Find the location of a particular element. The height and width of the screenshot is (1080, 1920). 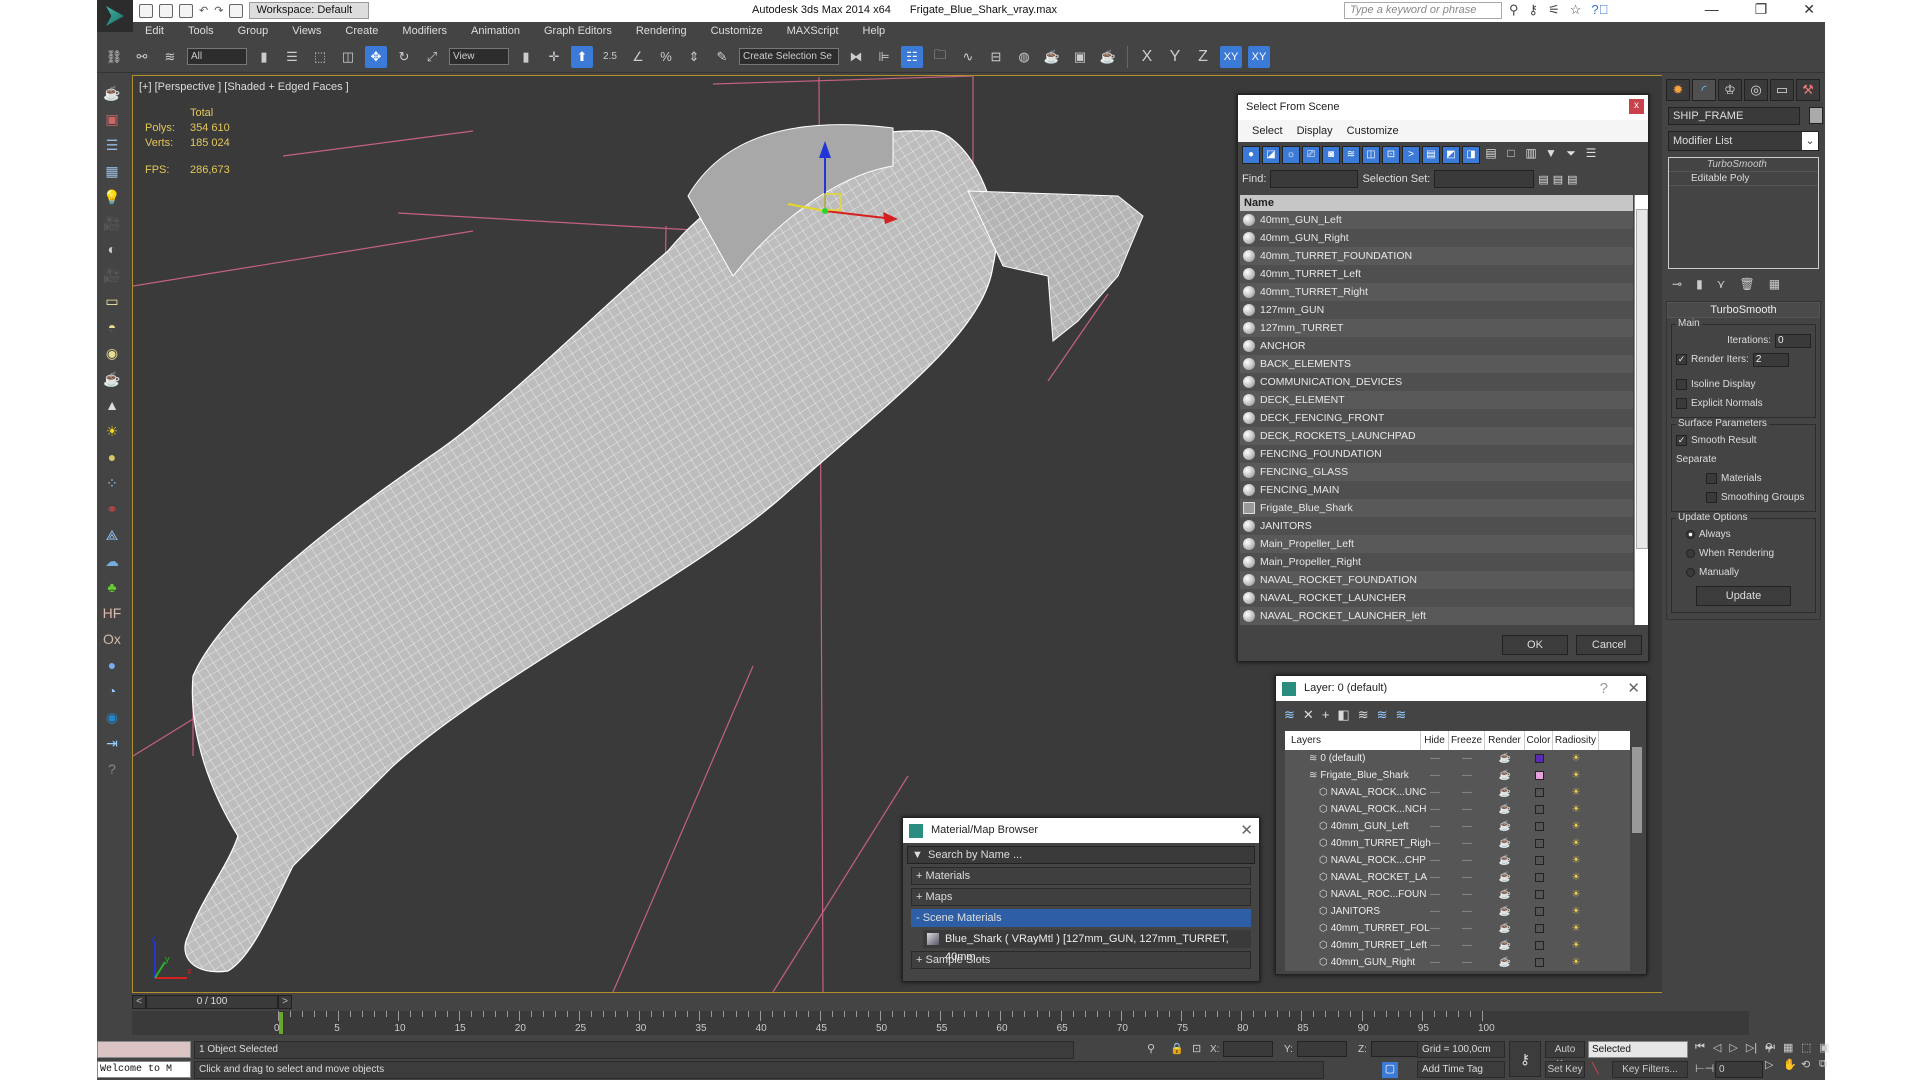

column-freeze: Freeze is located at coordinates (1467, 740).